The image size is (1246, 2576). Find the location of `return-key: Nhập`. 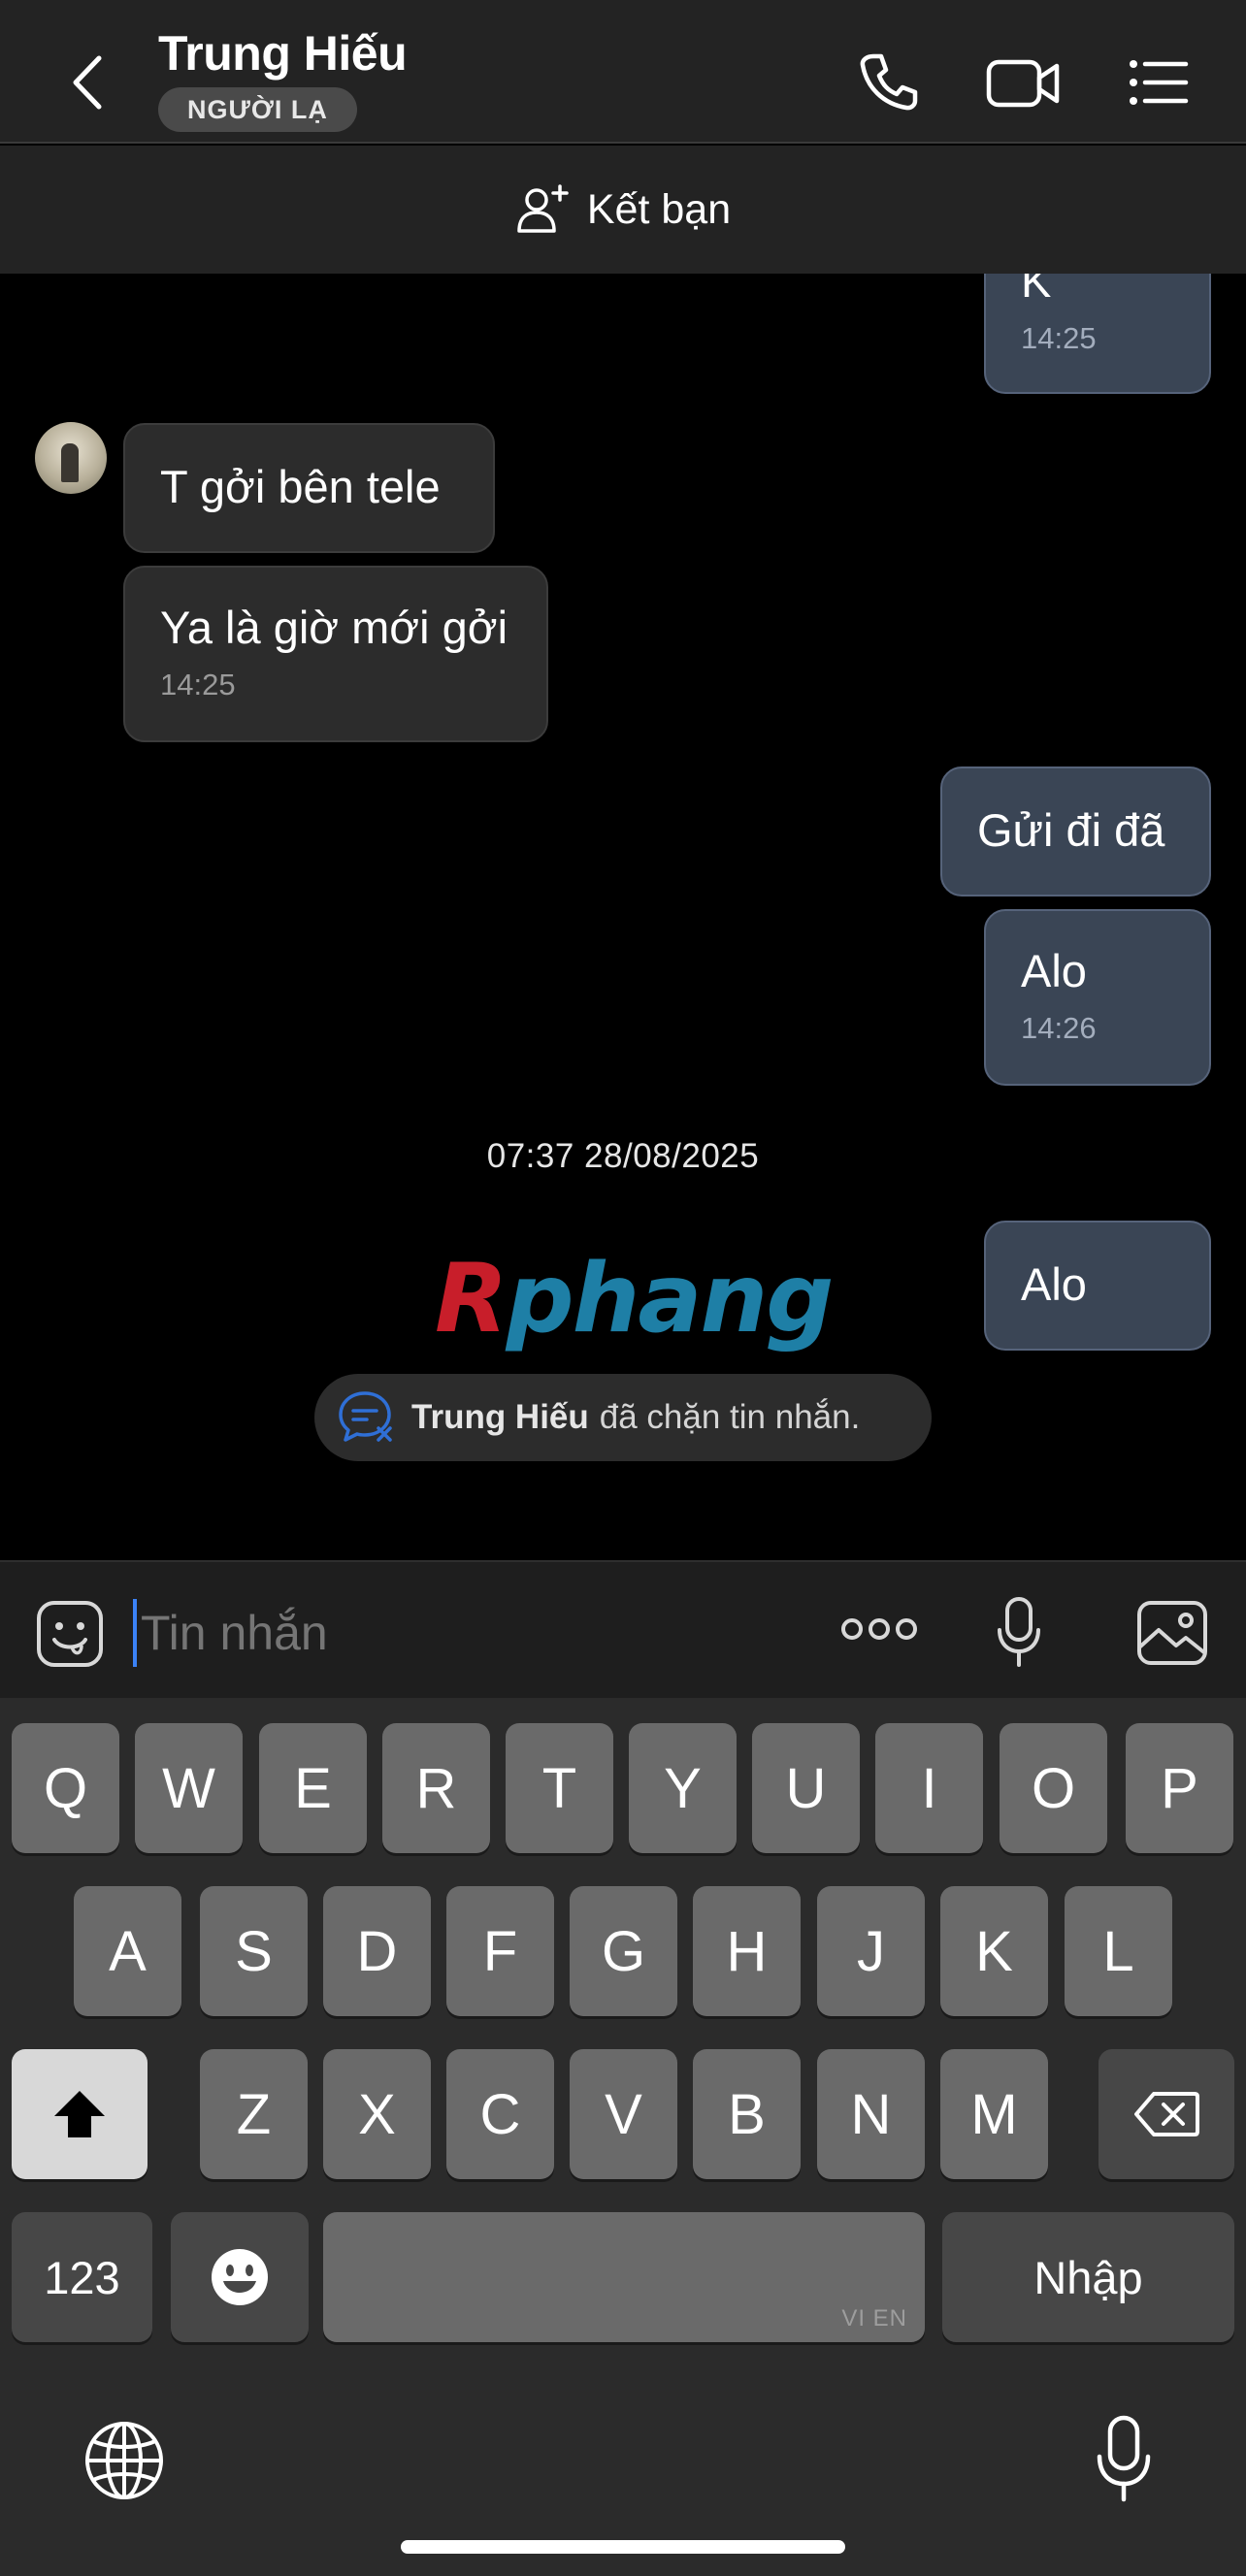

return-key: Nhập is located at coordinates (1088, 2277).